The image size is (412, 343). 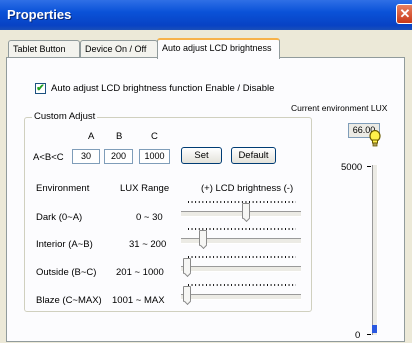 What do you see at coordinates (138, 300) in the screenshot?
I see `lux-range-blaze: 1001 ~ MAX` at bounding box center [138, 300].